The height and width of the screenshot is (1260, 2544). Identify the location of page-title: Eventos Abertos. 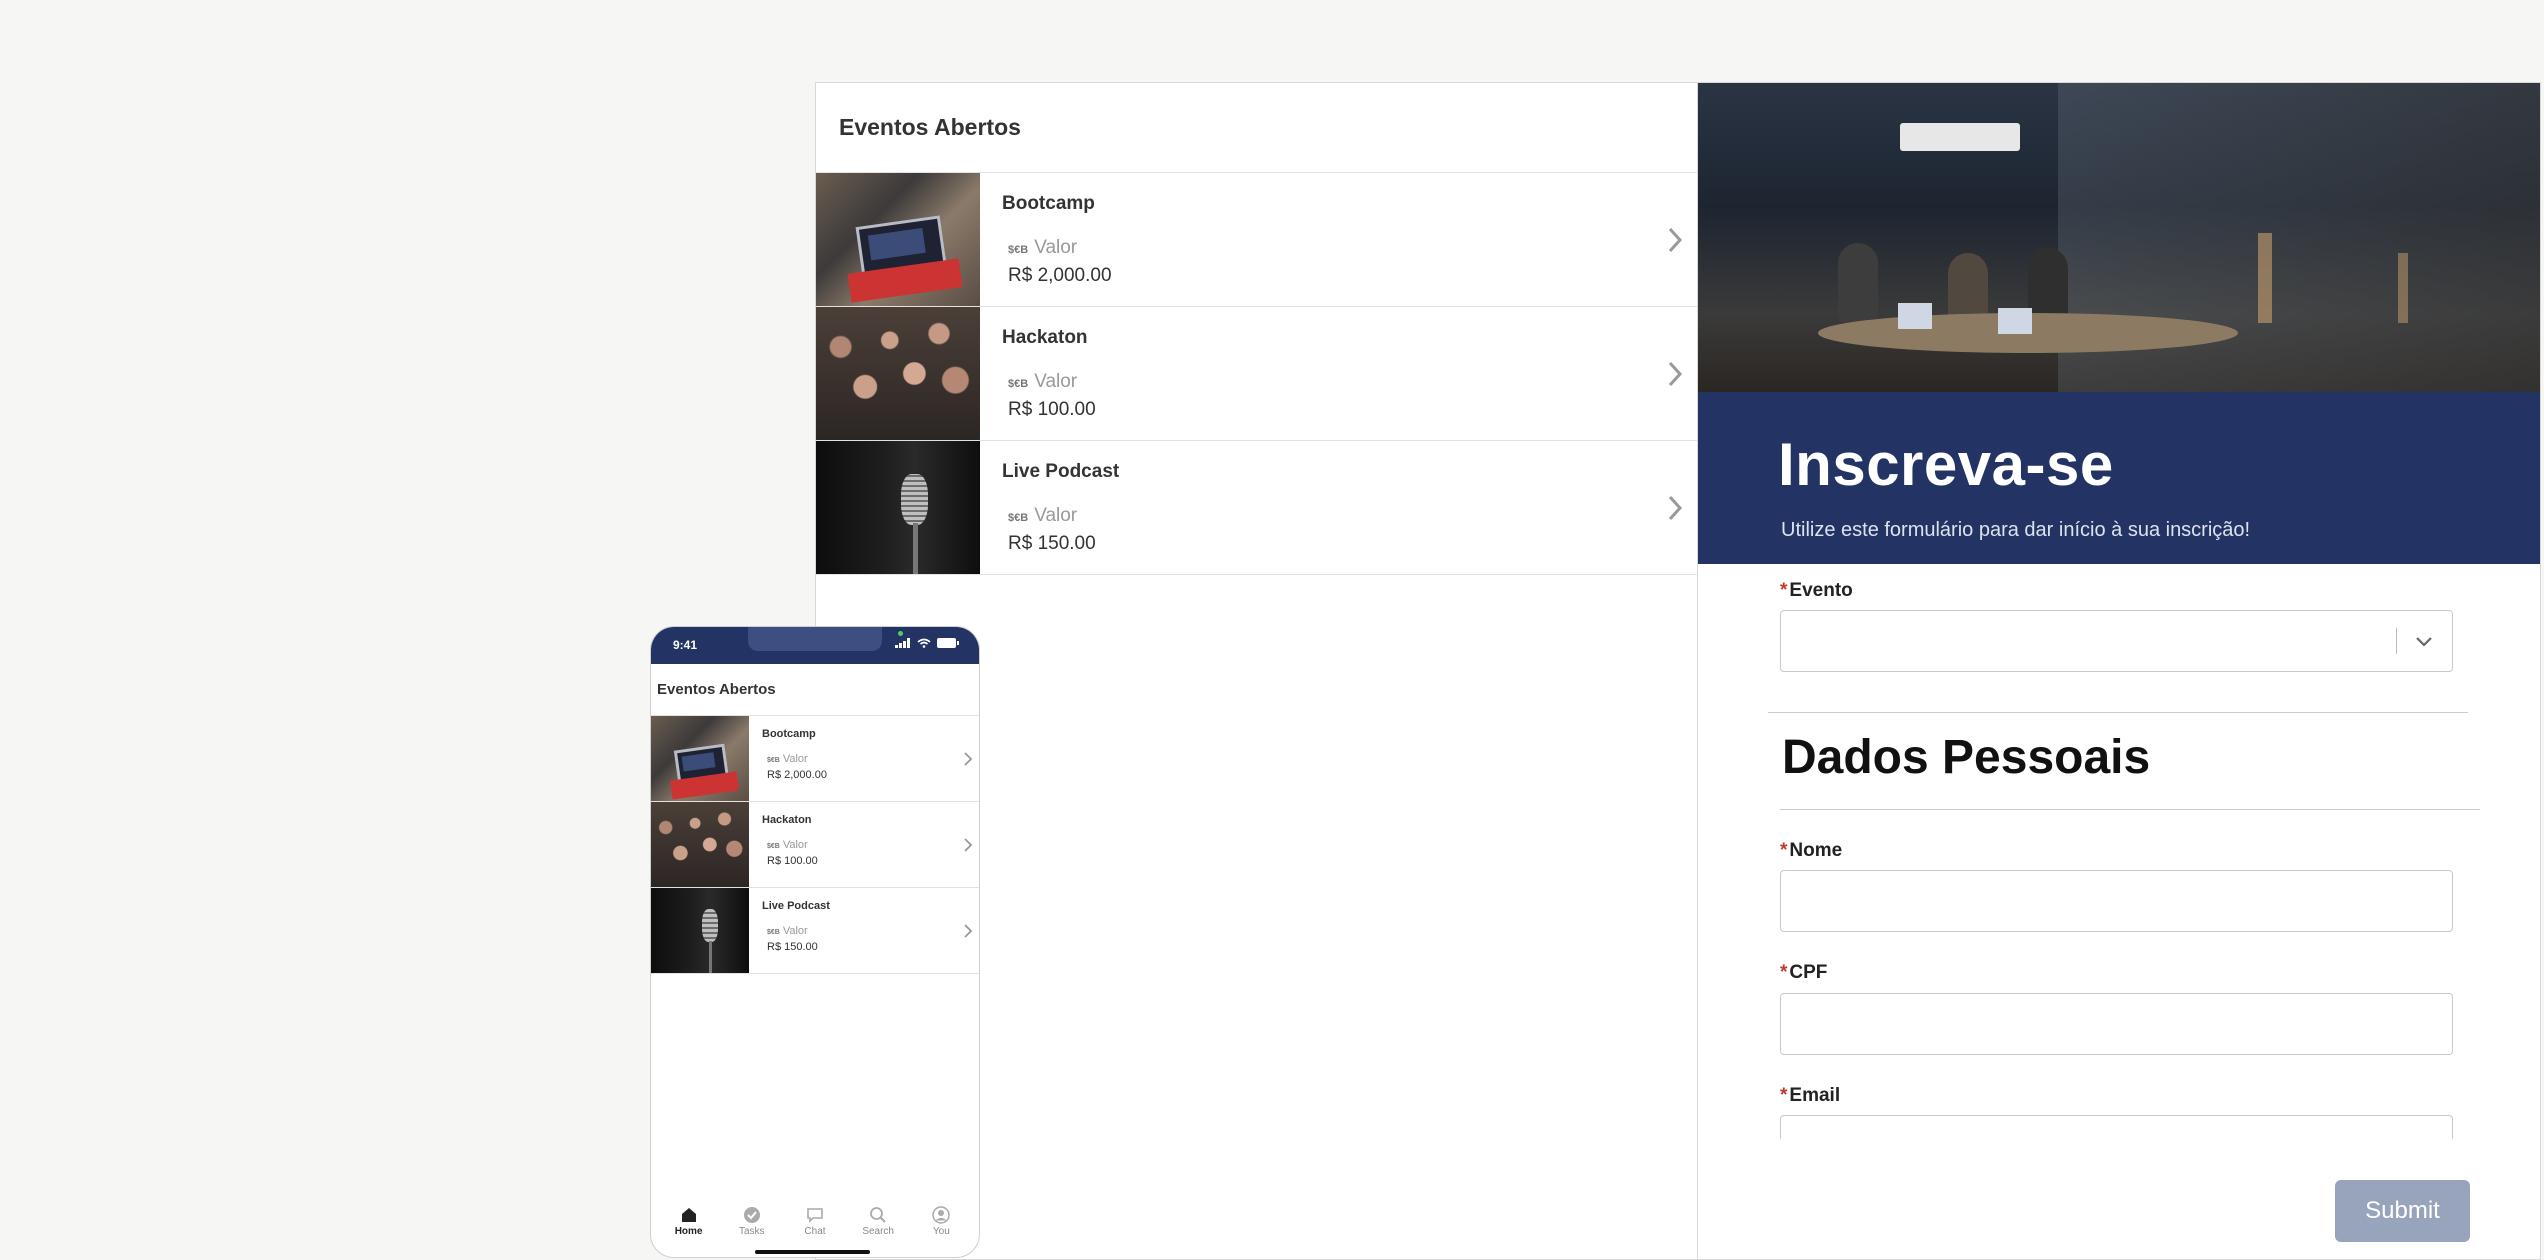
(930, 127).